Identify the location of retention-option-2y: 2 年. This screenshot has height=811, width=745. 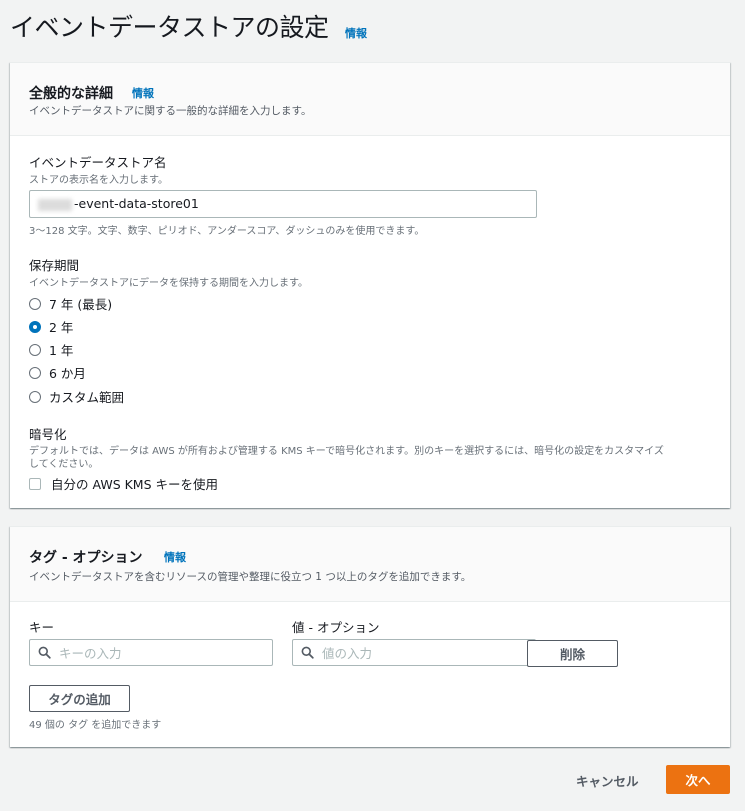
(51, 326).